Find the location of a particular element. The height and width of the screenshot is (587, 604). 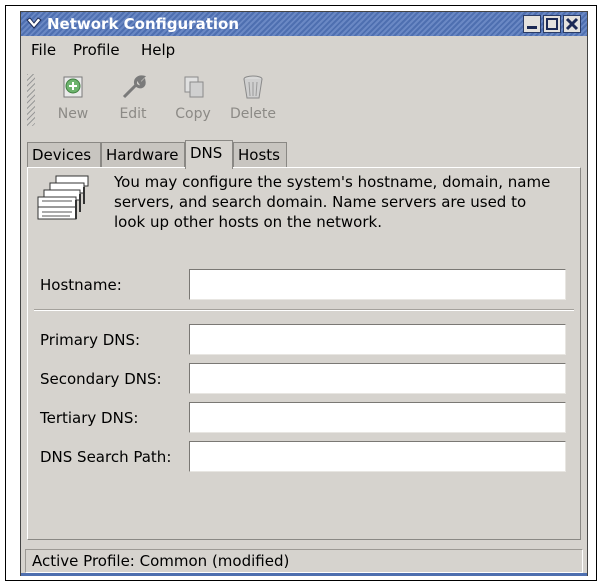

search-path-input is located at coordinates (377, 456).